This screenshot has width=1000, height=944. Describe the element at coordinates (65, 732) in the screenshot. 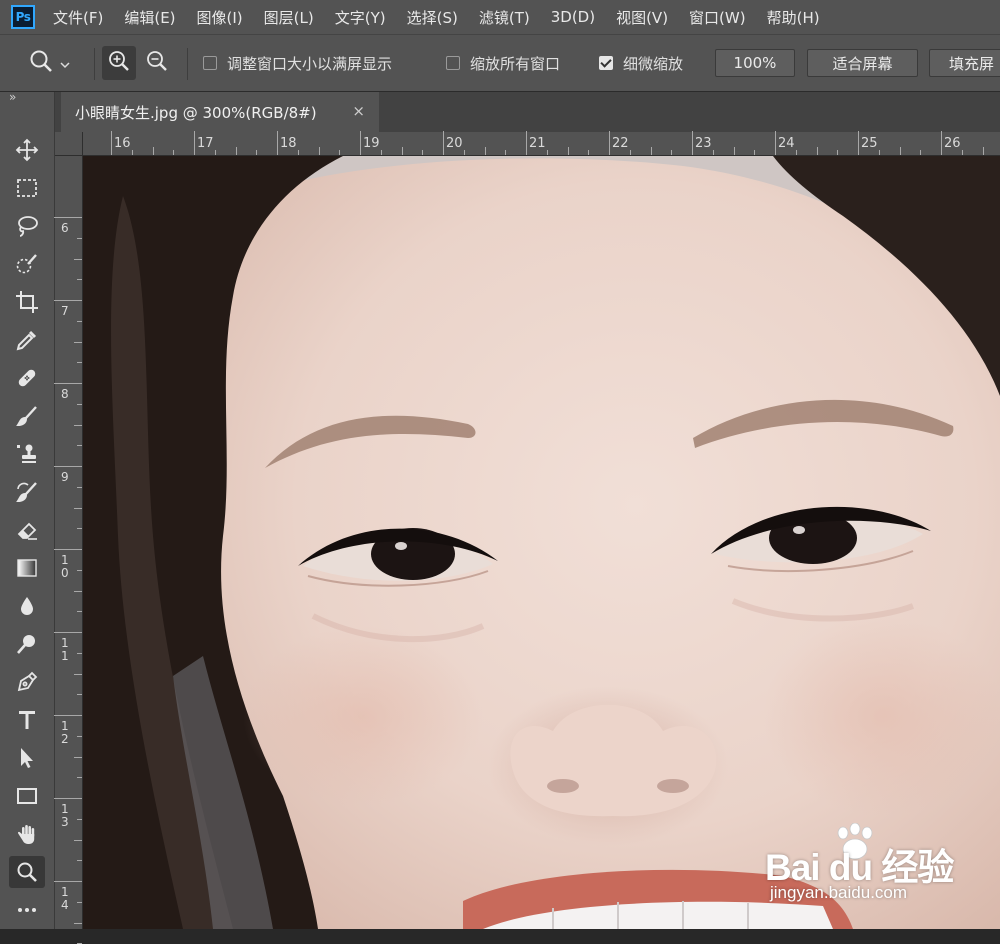

I see `ruler-label: 12` at that location.